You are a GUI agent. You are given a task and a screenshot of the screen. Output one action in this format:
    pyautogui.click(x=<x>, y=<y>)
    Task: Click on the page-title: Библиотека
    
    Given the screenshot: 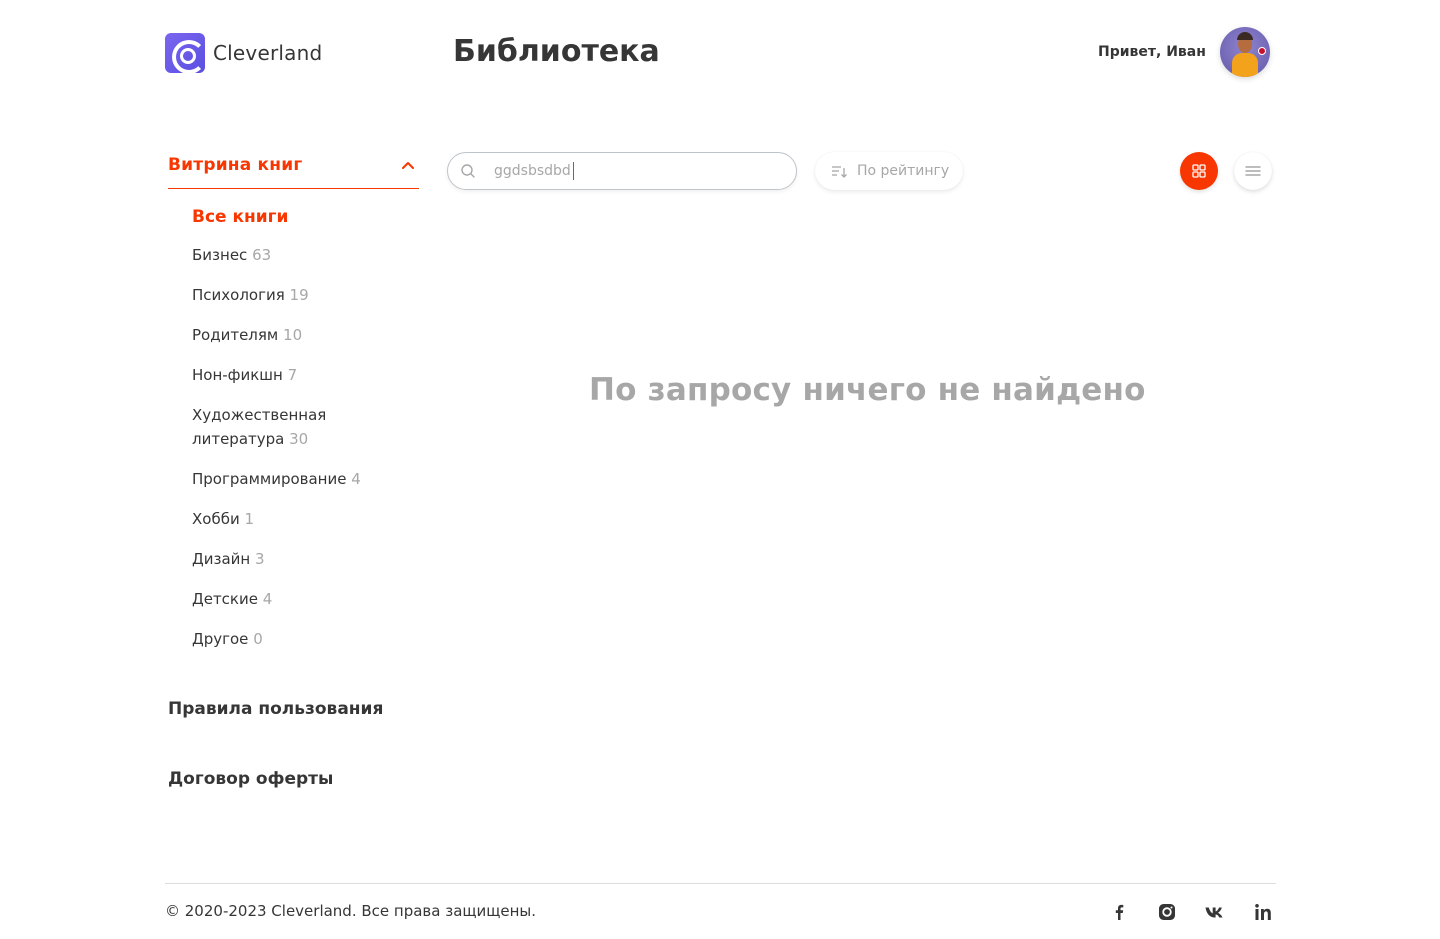 What is the action you would take?
    pyautogui.click(x=556, y=51)
    